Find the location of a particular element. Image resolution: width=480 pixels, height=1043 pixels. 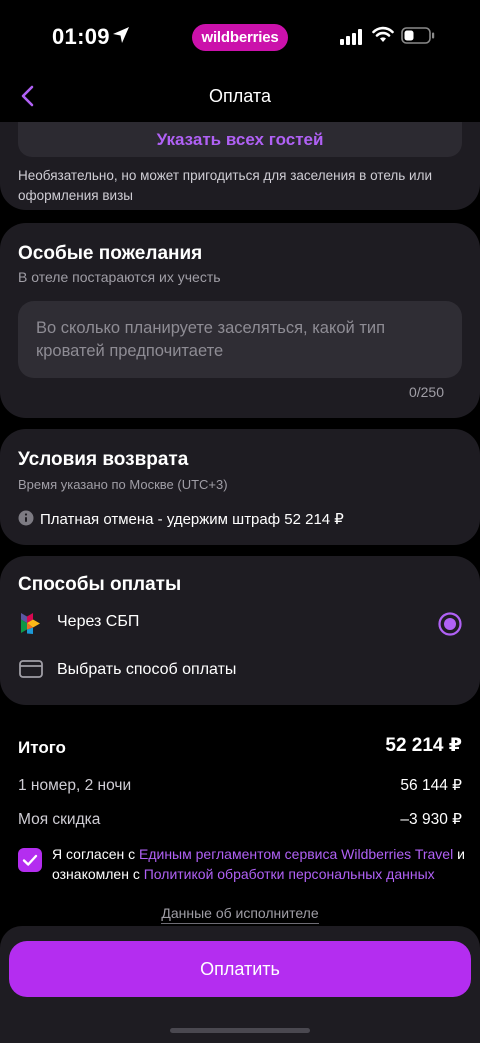

contractor-link: Данные об исполнителе is located at coordinates (240, 914).